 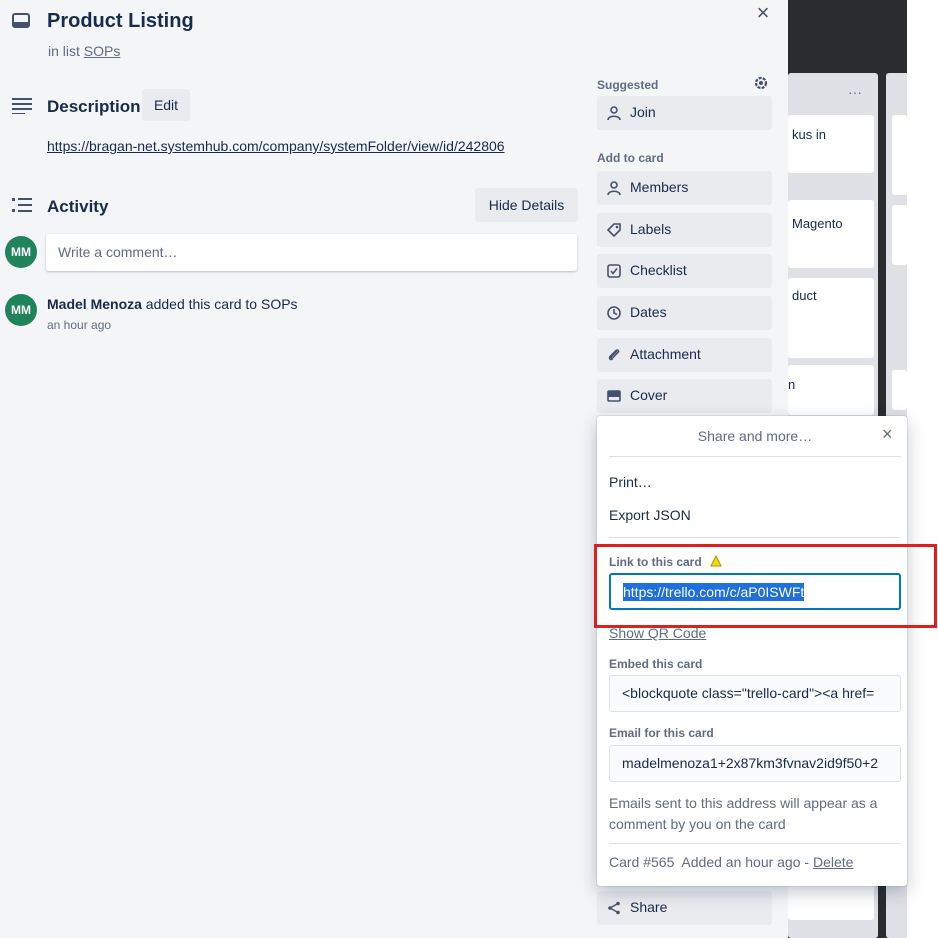 I want to click on description-icon, so click(x=22, y=106).